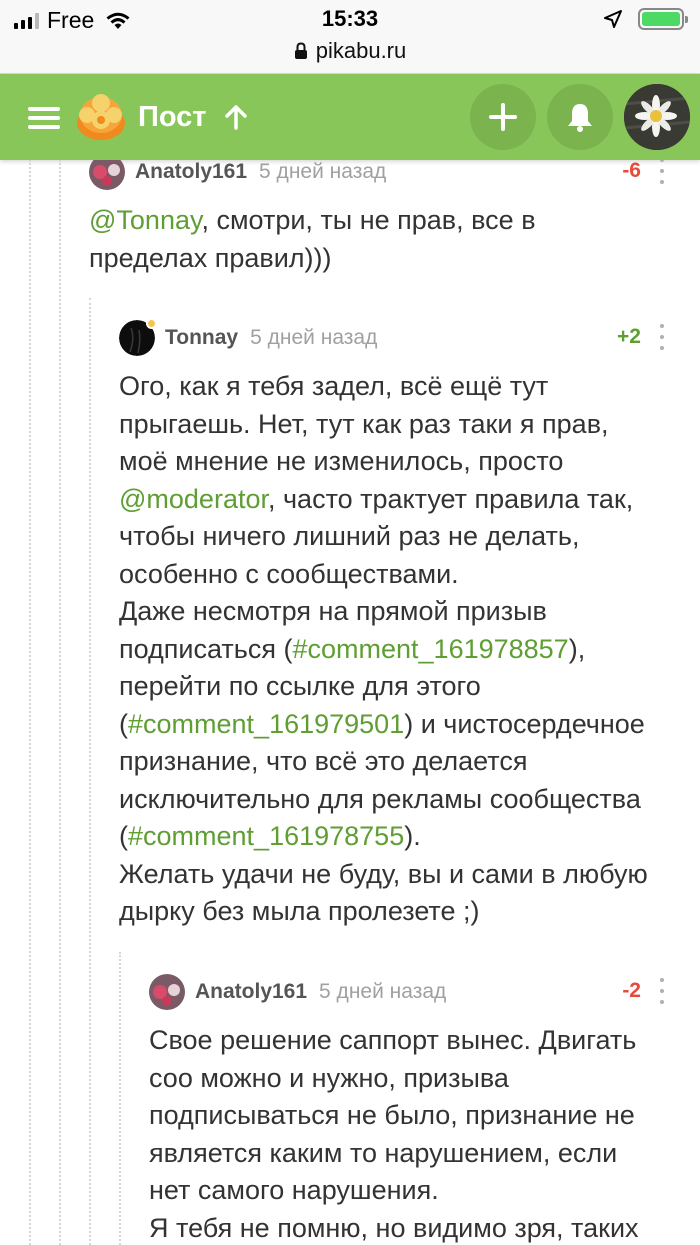  What do you see at coordinates (577, 648) in the screenshot?
I see `comment-text: ),` at bounding box center [577, 648].